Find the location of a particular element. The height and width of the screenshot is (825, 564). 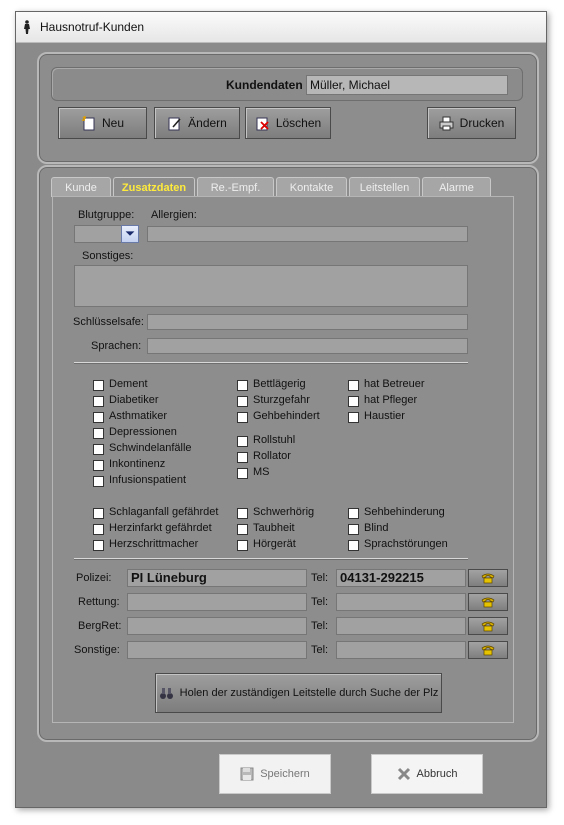

contact-label: Sonstige: is located at coordinates (97, 650).